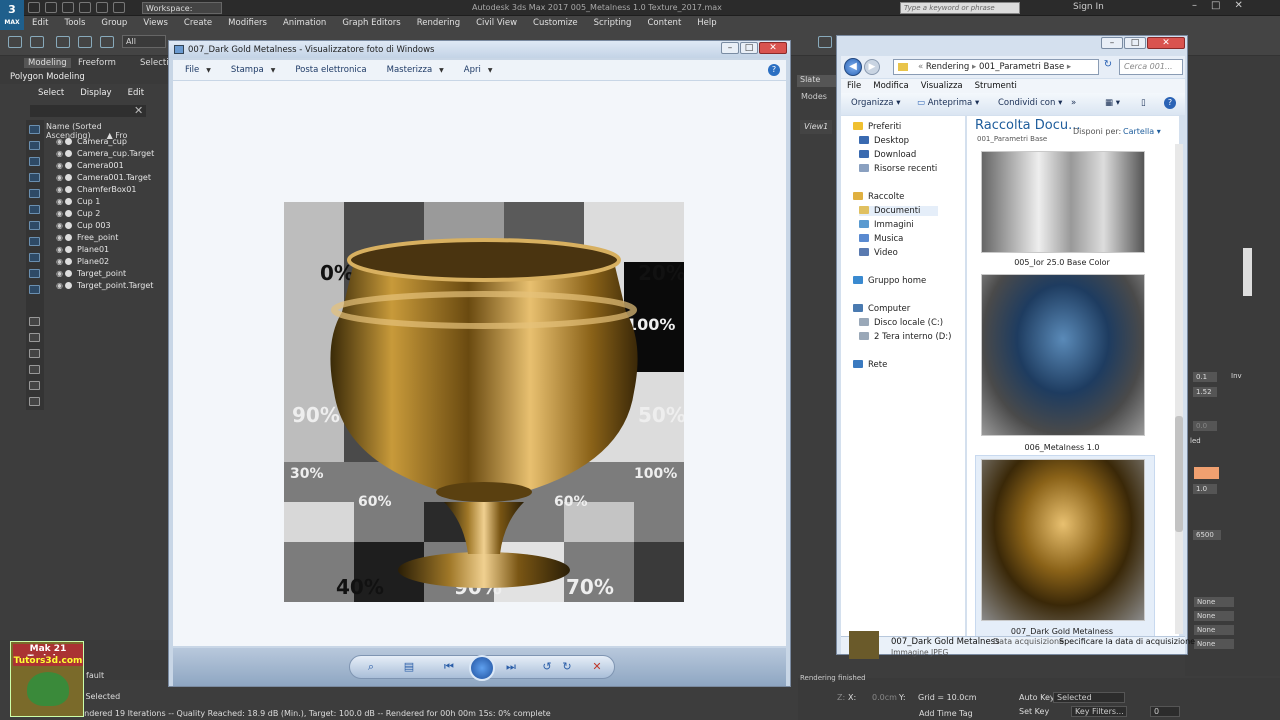 Image resolution: width=1280 pixels, height=720 pixels. What do you see at coordinates (1034, 711) in the screenshot?
I see `set-key-button: Set Key` at bounding box center [1034, 711].